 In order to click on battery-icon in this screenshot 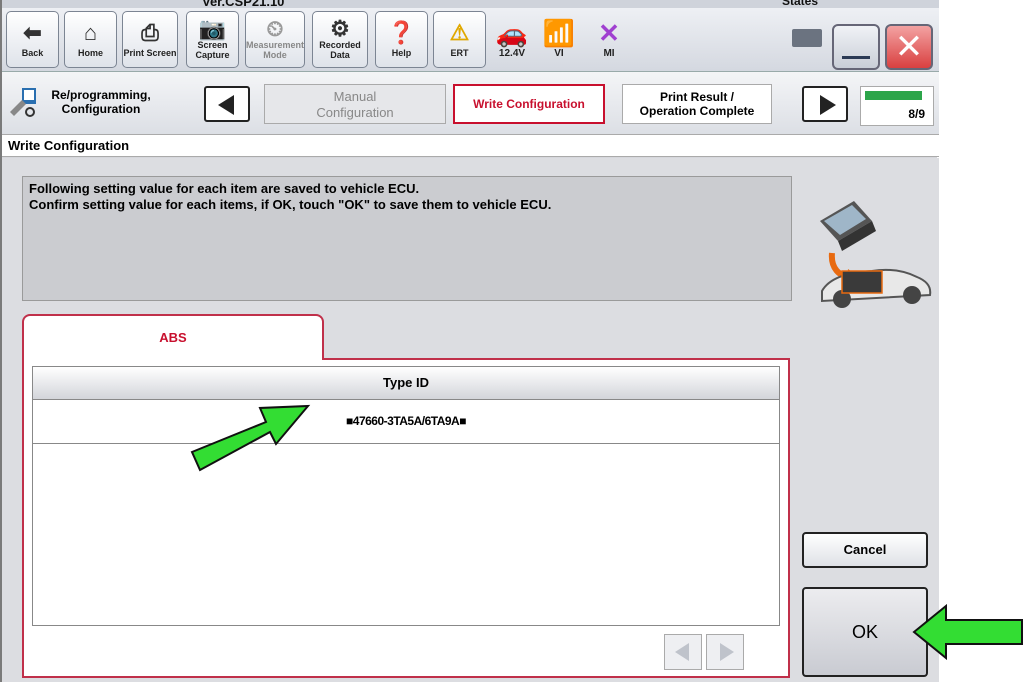, I will do `click(807, 38)`.